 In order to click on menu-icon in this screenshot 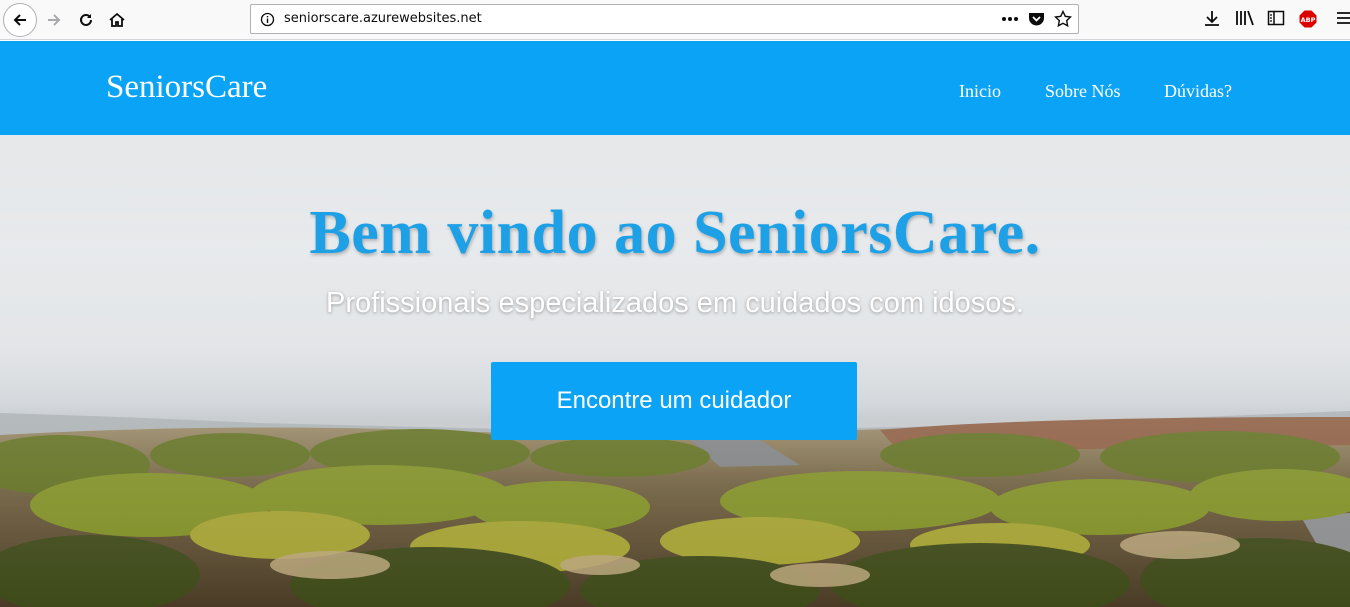, I will do `click(1343, 18)`.